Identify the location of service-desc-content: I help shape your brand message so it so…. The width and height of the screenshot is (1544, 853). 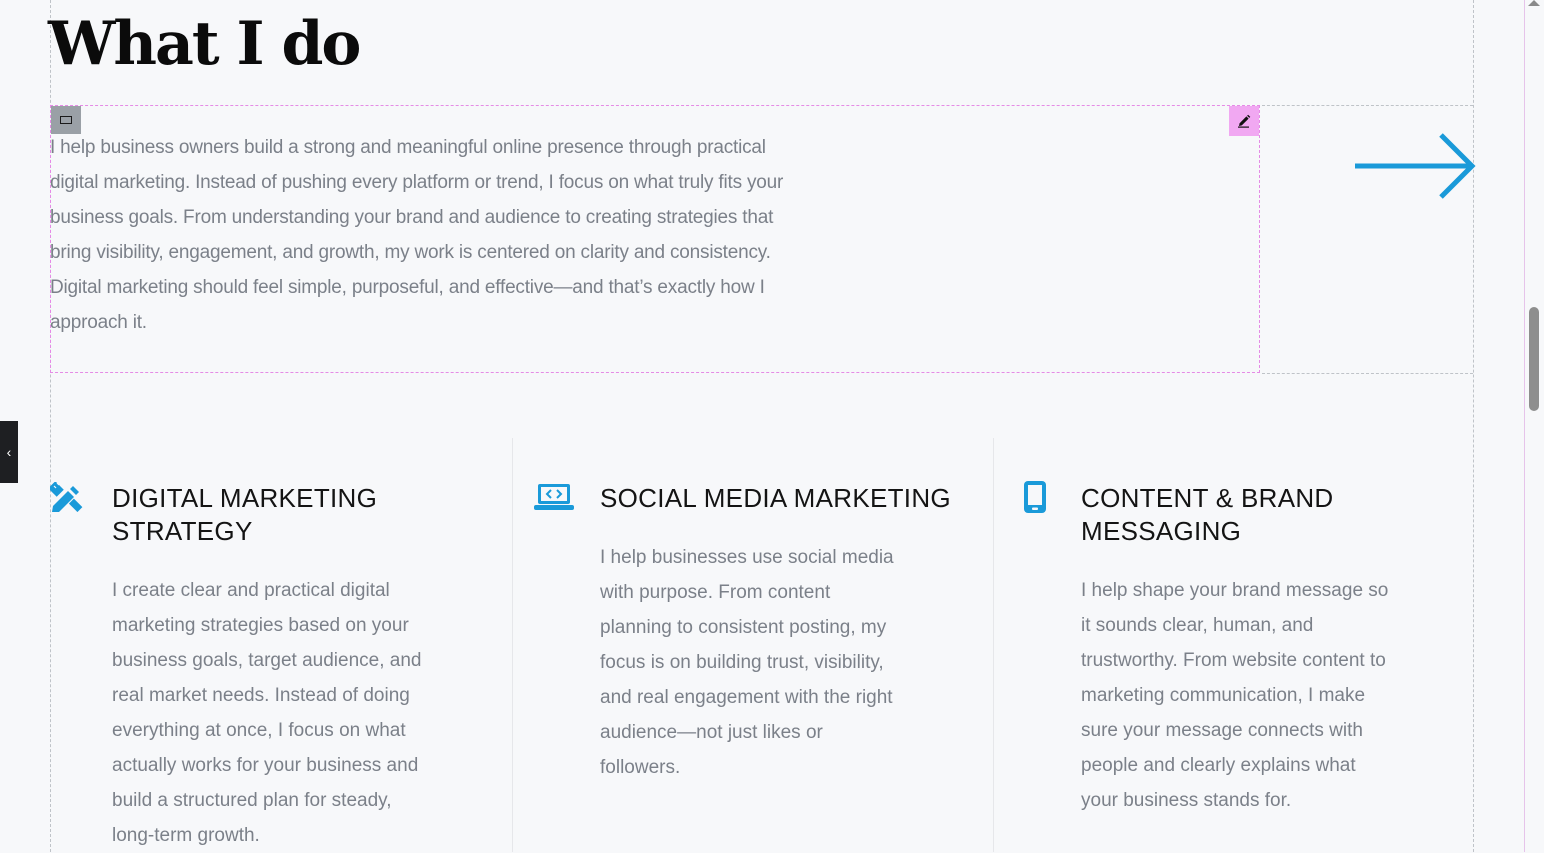
(1235, 695).